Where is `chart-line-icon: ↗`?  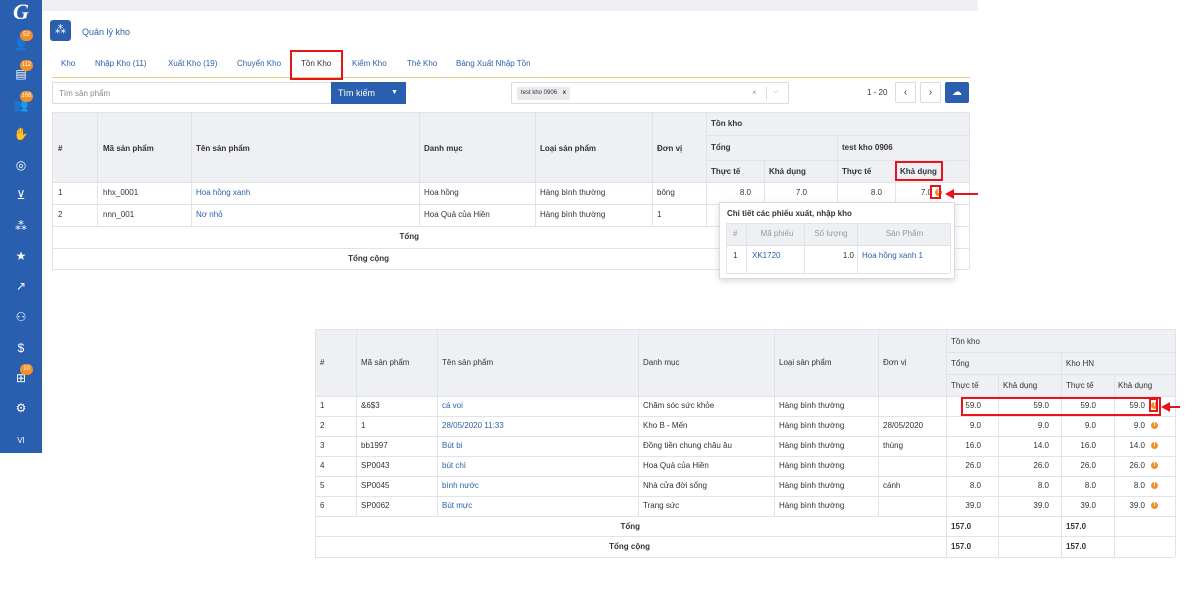 chart-line-icon: ↗ is located at coordinates (21, 286).